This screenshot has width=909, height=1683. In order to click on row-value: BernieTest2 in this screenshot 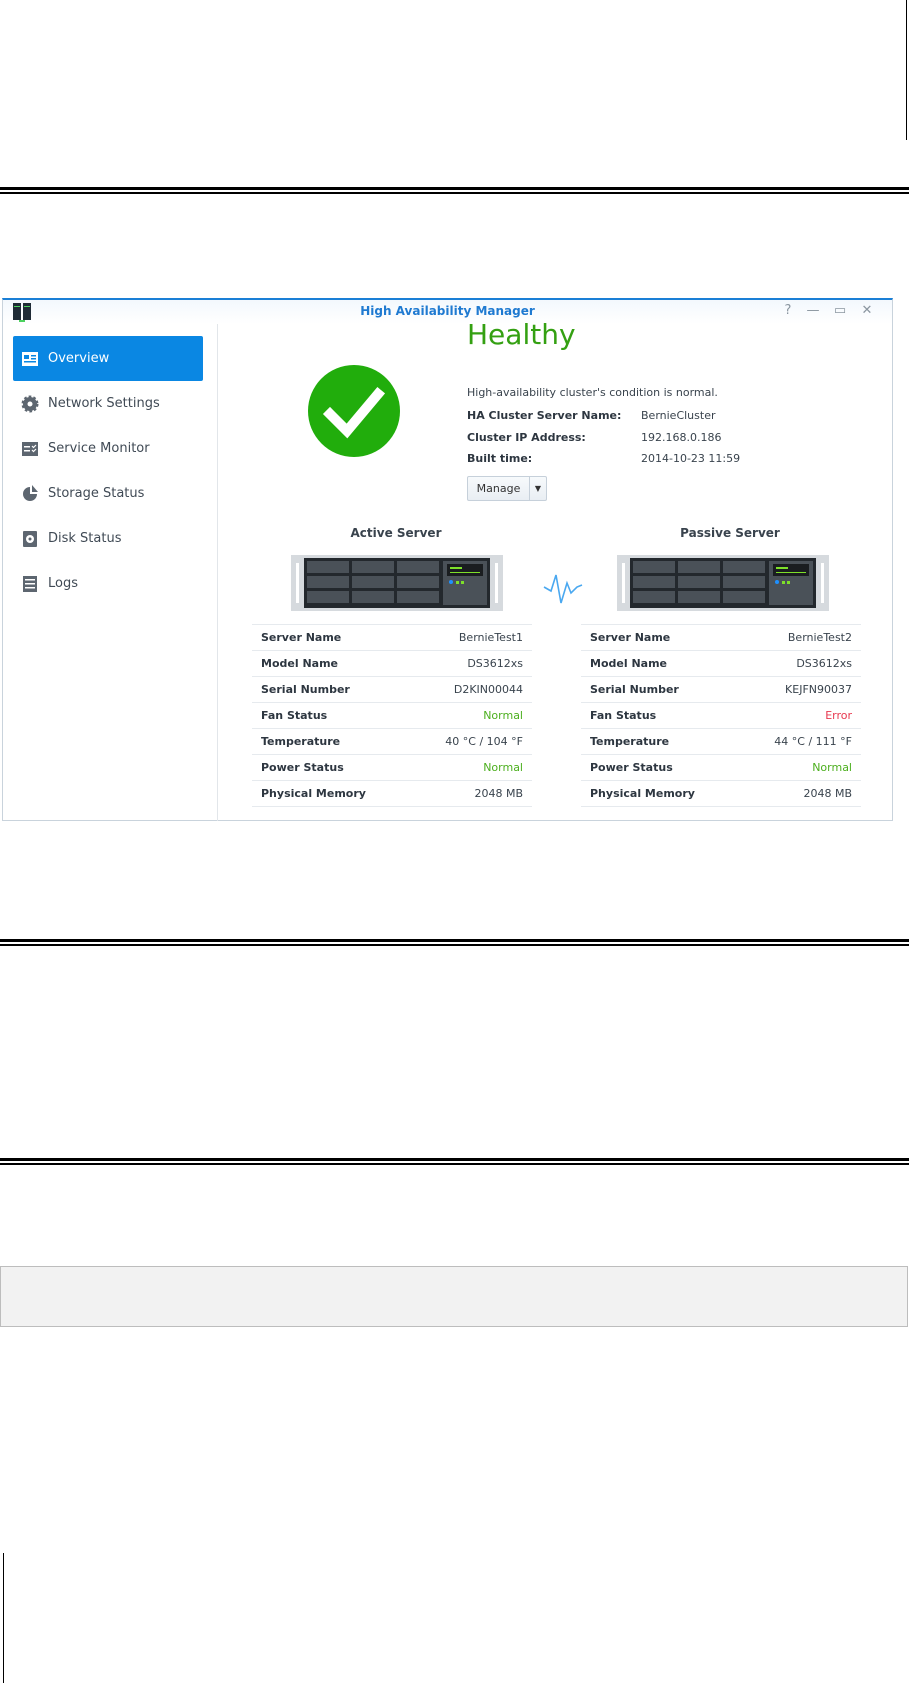, I will do `click(799, 637)`.